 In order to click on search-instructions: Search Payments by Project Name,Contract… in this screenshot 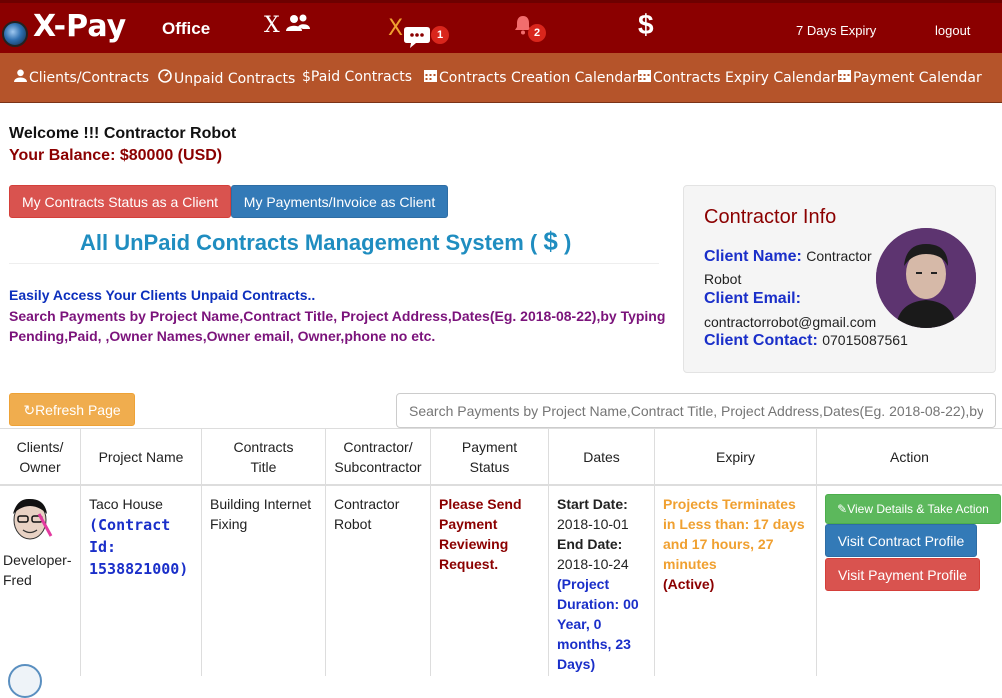, I will do `click(337, 326)`.